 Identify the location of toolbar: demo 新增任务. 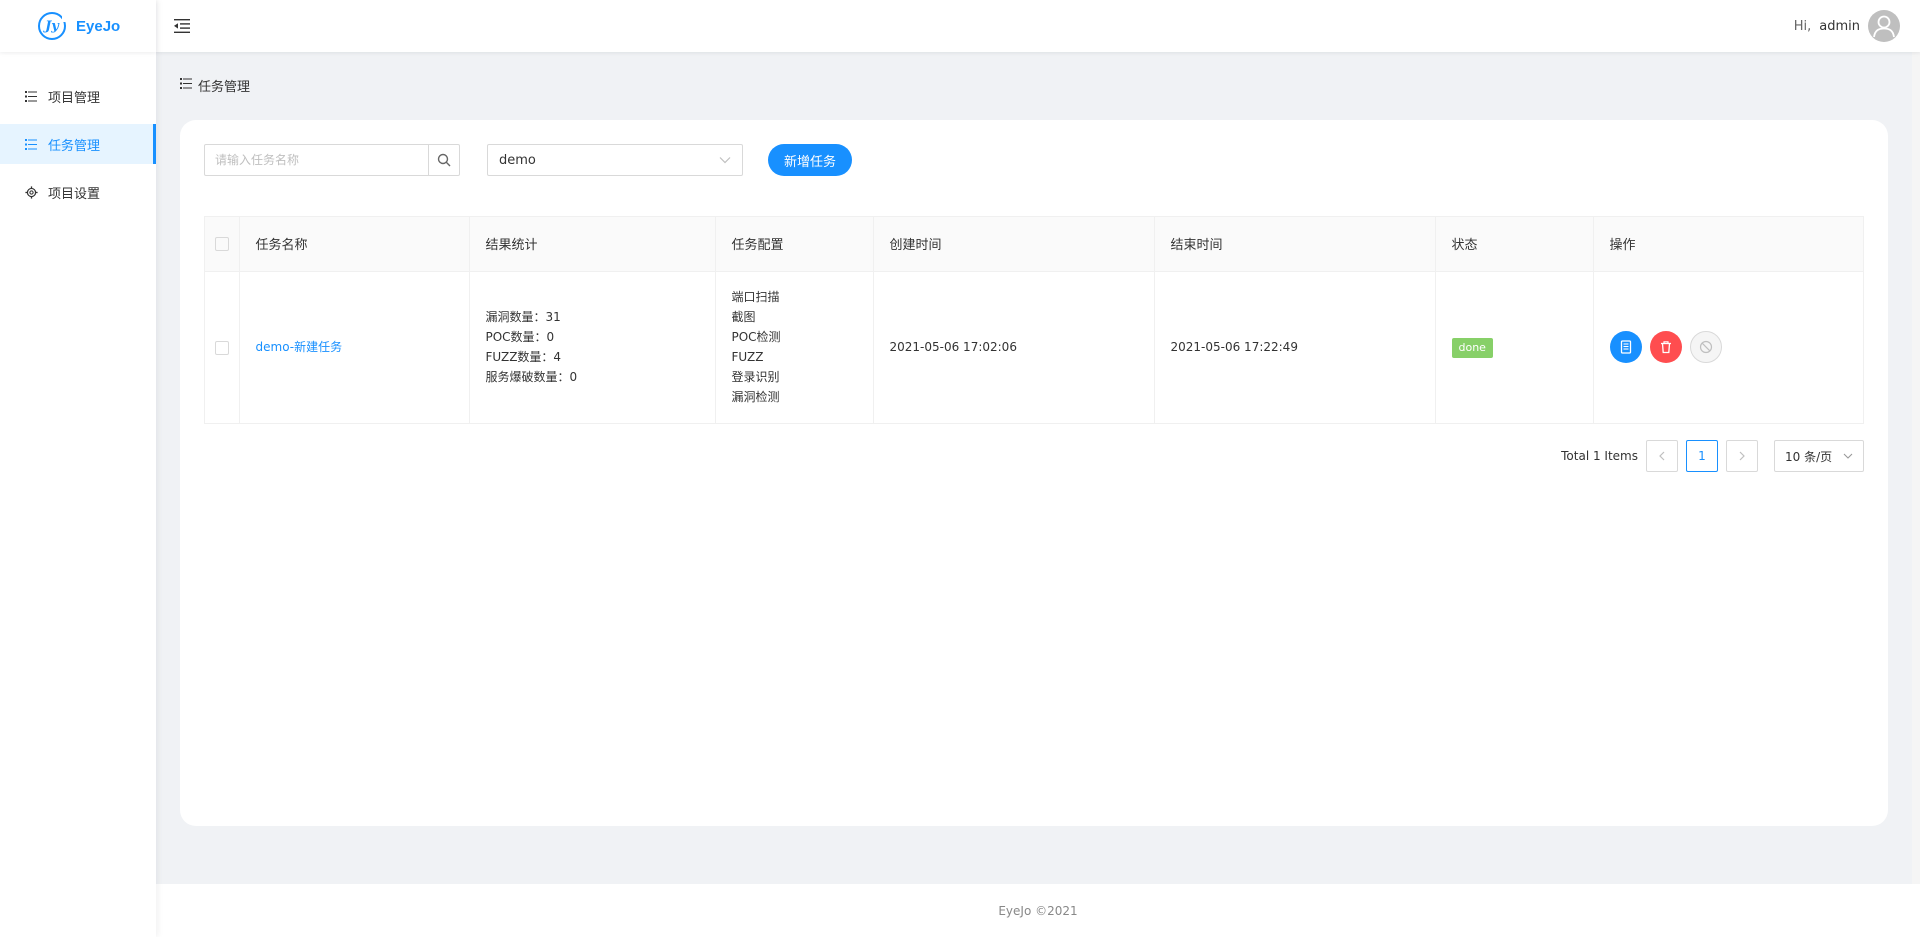
(1034, 160).